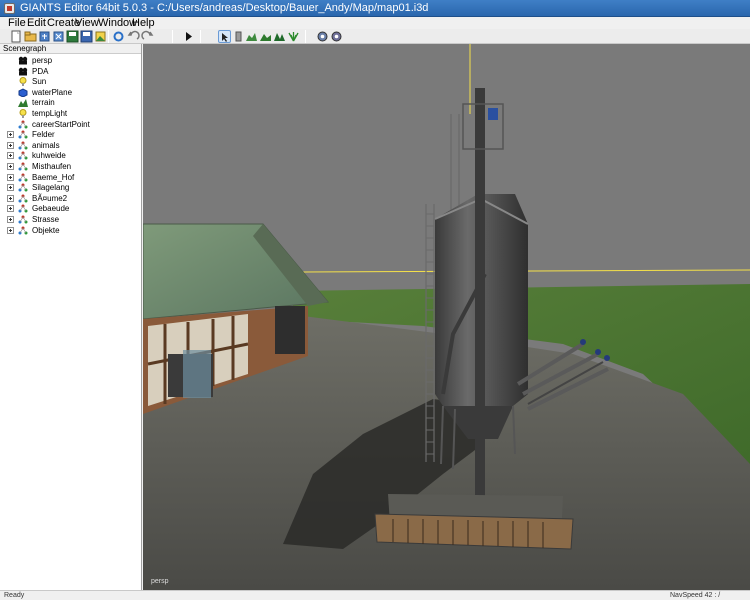 The image size is (750, 600). Describe the element at coordinates (69, 155) in the screenshot. I see `scenegraph-node: kuhweide` at that location.